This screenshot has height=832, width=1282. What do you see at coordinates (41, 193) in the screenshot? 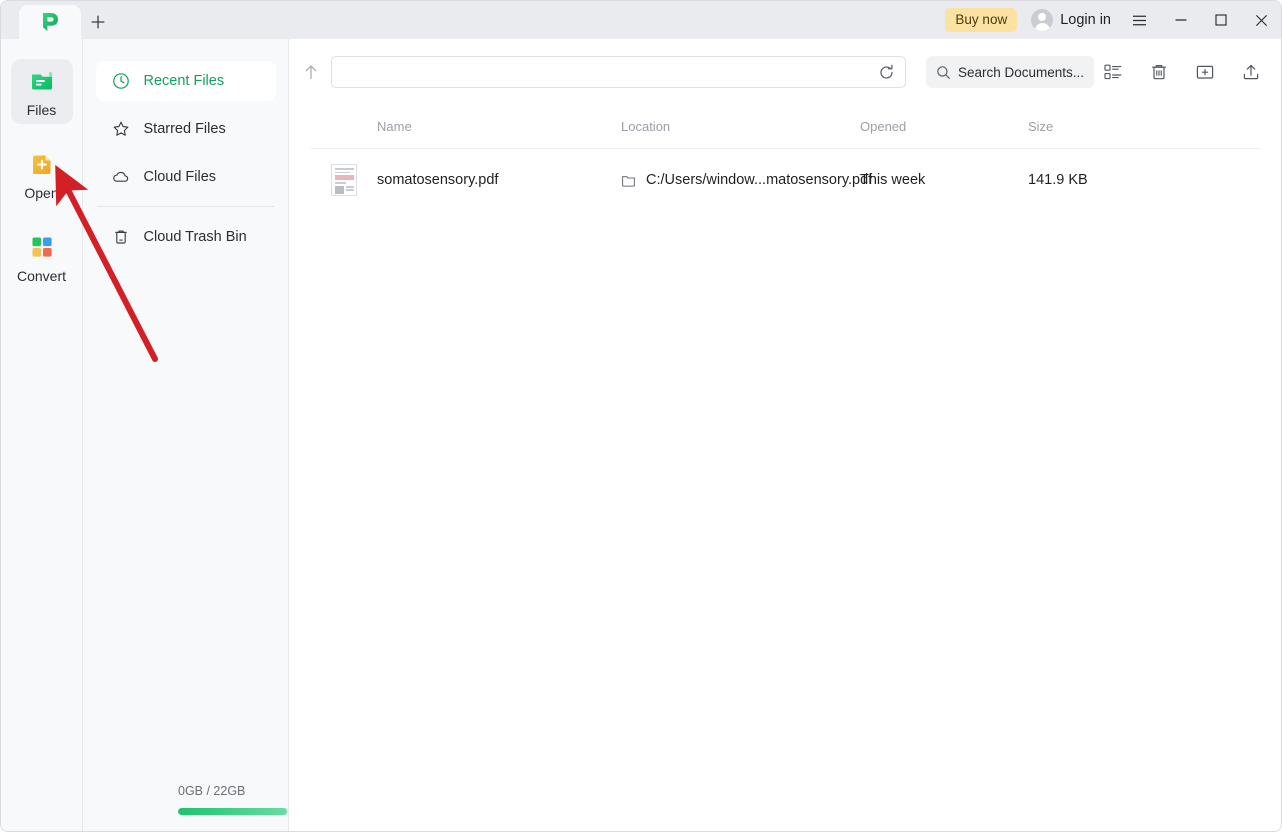
I see `sidebar-item-label: Open` at bounding box center [41, 193].